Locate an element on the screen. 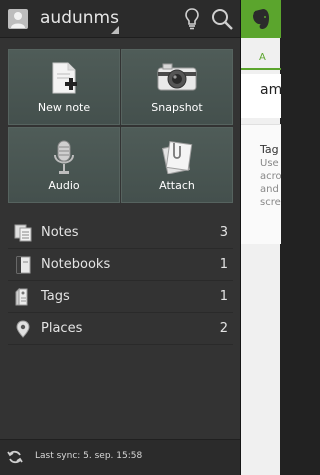 The image size is (320, 475). tip-title: Tag is located at coordinates (269, 149).